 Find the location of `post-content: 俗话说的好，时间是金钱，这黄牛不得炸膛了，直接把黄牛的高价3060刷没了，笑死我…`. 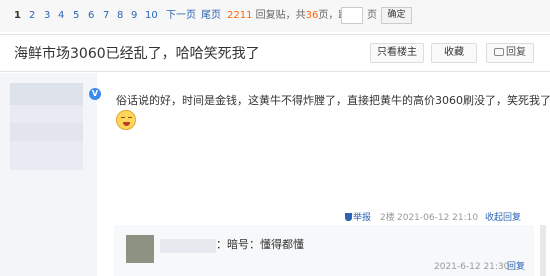

post-content: 俗话说的好，时间是金钱，这黄牛不得炸膛了，直接把黄牛的高价3060刷没了，笑死我… is located at coordinates (333, 100).